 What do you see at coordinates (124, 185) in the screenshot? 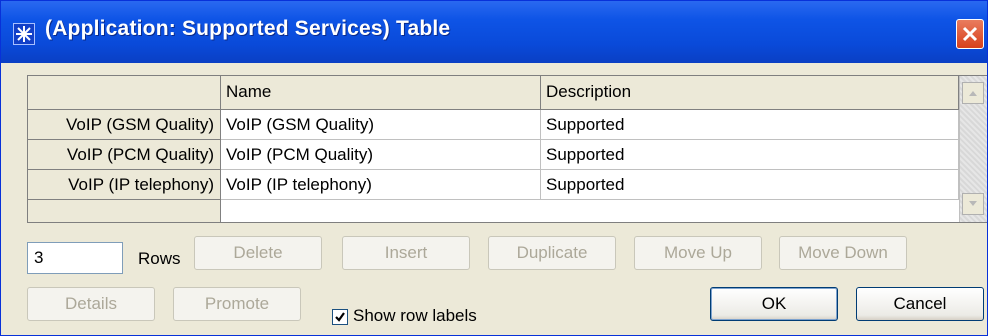
I see `row-label: VoIP (IP telephony)` at bounding box center [124, 185].